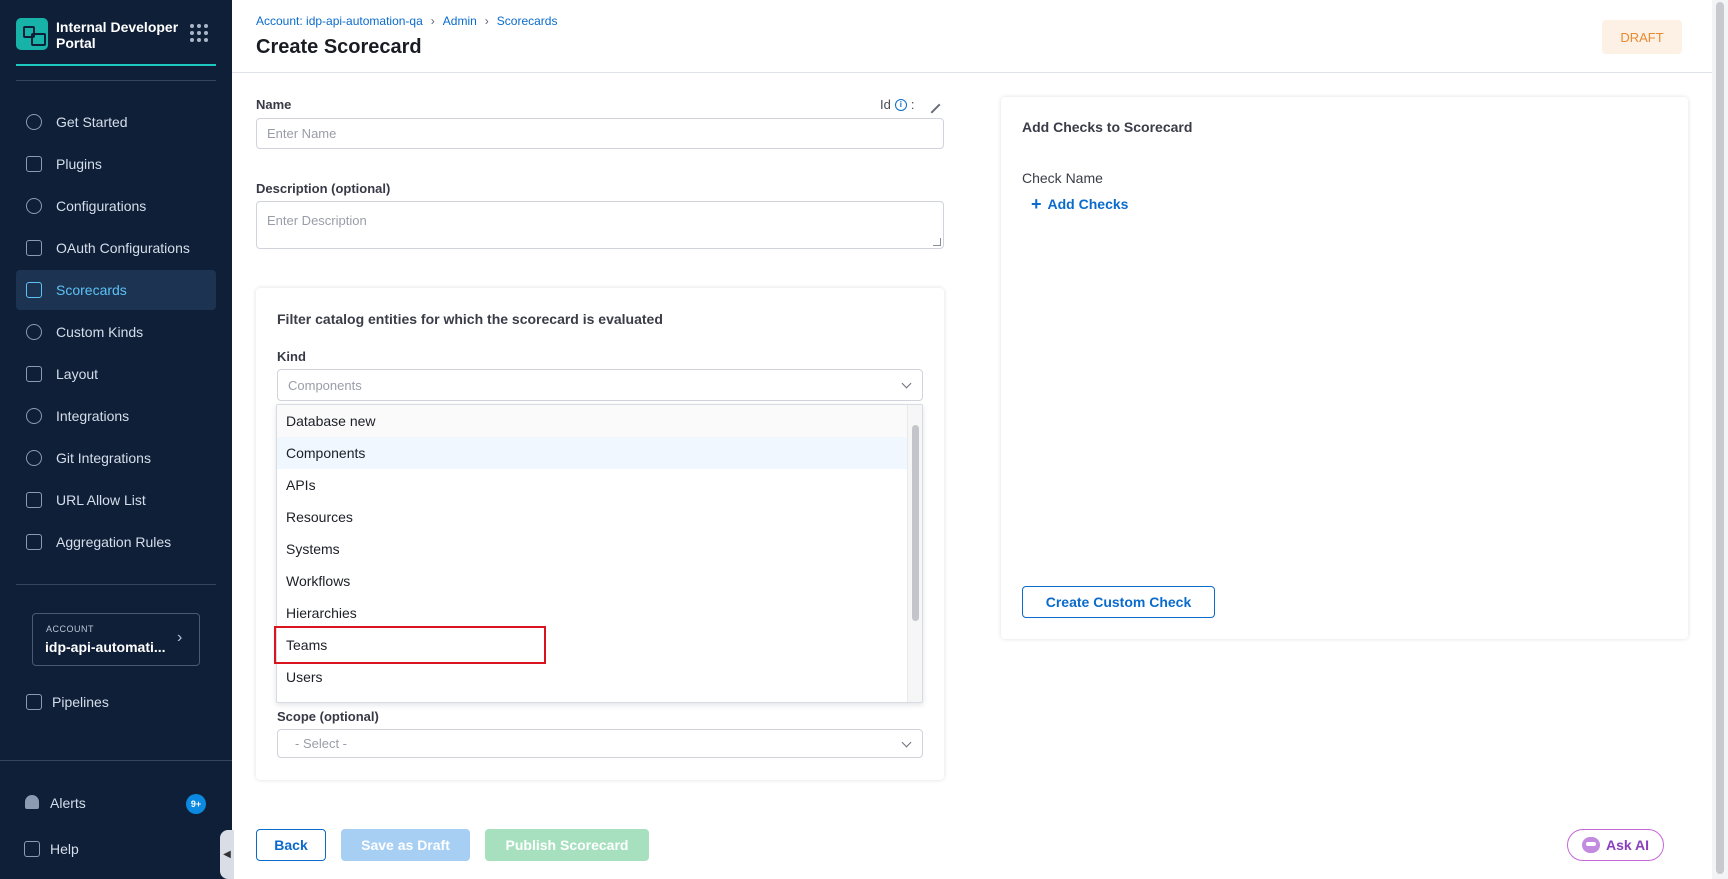 This screenshot has width=1728, height=879. I want to click on back-button: Back, so click(291, 845).